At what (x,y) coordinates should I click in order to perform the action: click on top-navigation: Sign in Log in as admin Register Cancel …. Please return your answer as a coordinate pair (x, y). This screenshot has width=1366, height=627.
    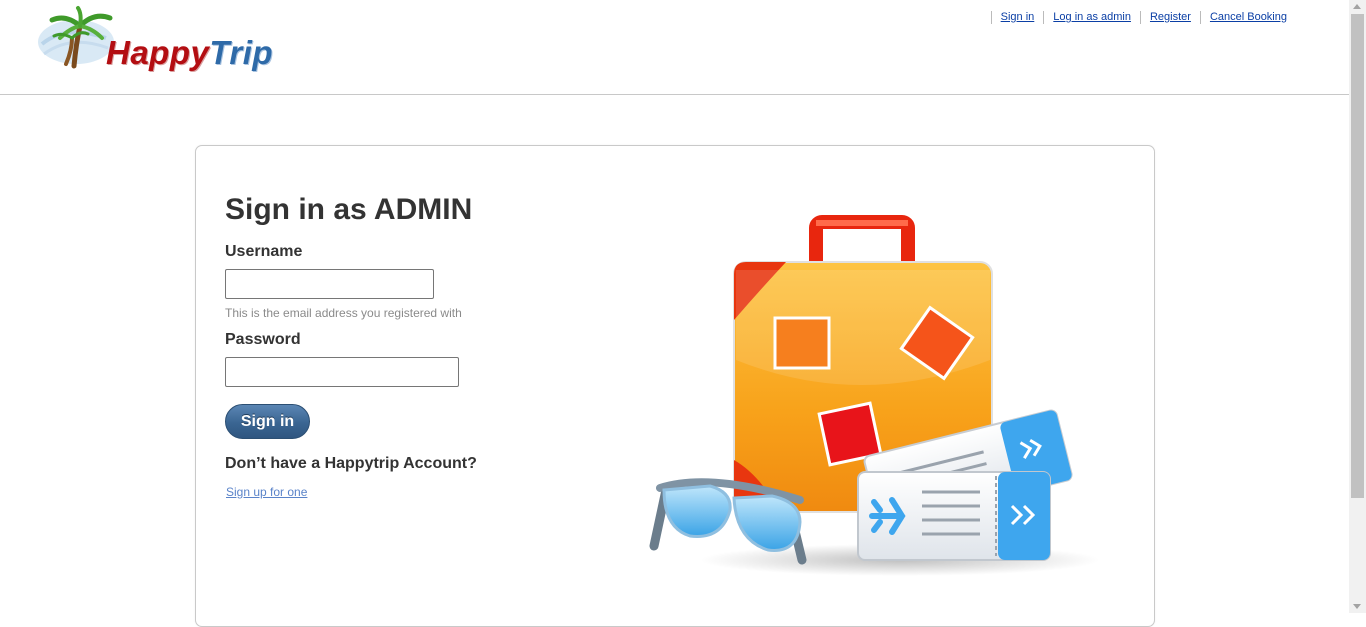
    Looking at the image, I should click on (1143, 17).